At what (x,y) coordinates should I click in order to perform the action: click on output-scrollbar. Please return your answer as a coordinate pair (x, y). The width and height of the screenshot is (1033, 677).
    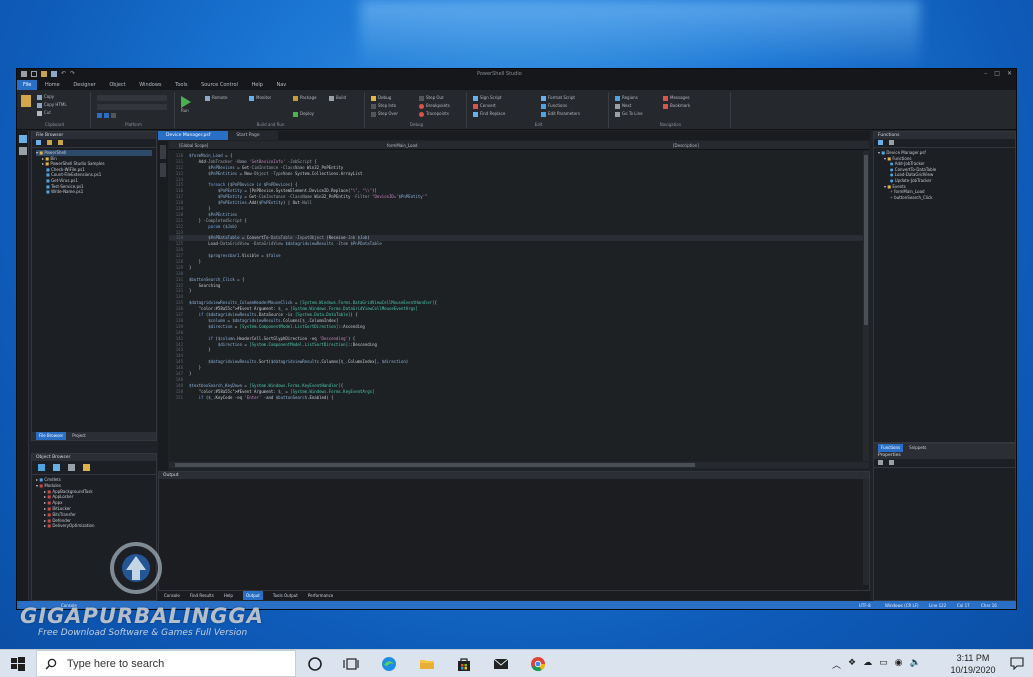
    Looking at the image, I should click on (866, 532).